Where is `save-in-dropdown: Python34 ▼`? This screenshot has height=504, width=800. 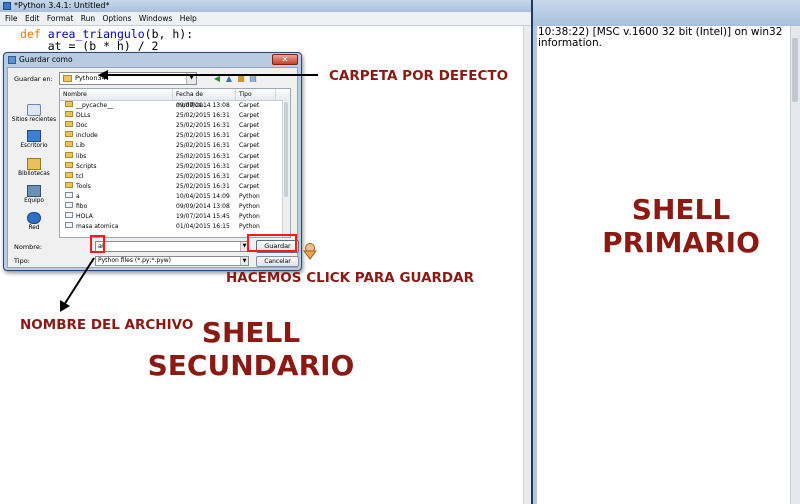 save-in-dropdown: Python34 ▼ is located at coordinates (128, 78).